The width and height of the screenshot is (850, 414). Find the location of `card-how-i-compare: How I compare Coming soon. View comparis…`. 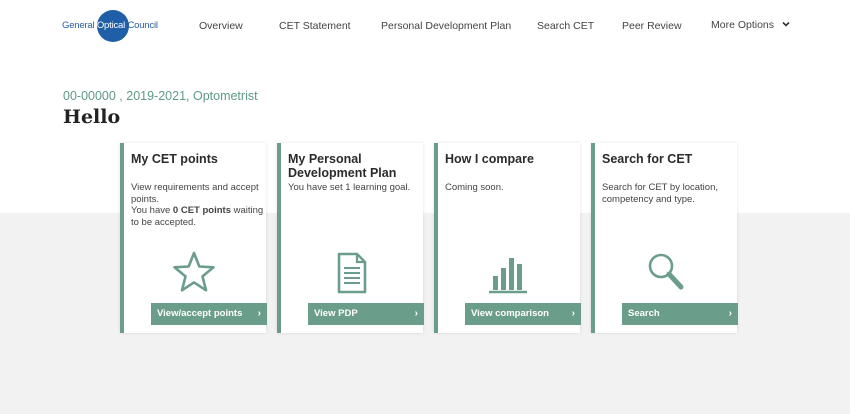

card-how-i-compare: How I compare Coming soon. View comparis… is located at coordinates (507, 238).